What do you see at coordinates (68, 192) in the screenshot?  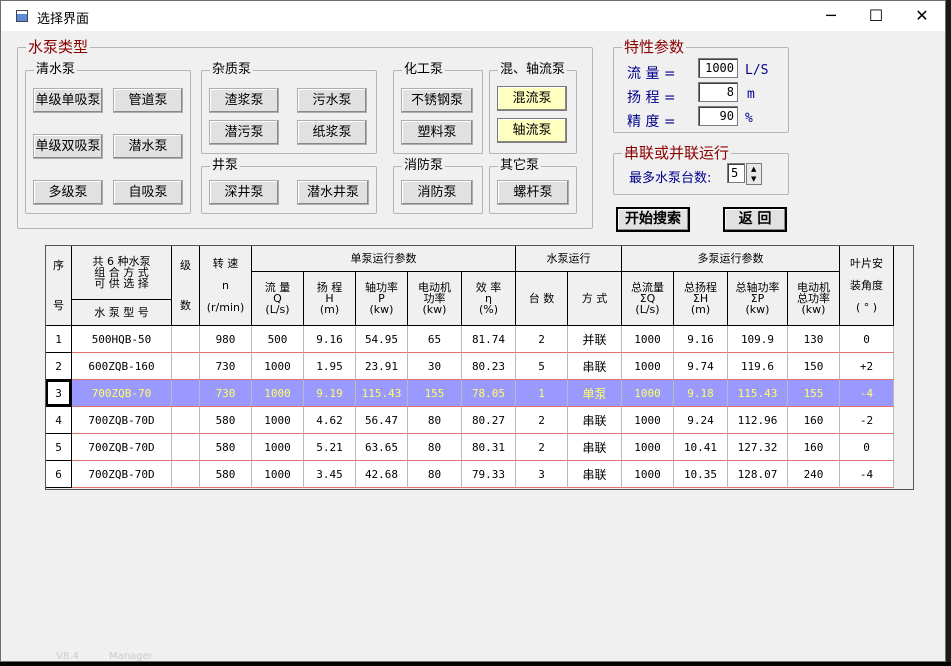 I see `multistage-pump-button: 多级泵` at bounding box center [68, 192].